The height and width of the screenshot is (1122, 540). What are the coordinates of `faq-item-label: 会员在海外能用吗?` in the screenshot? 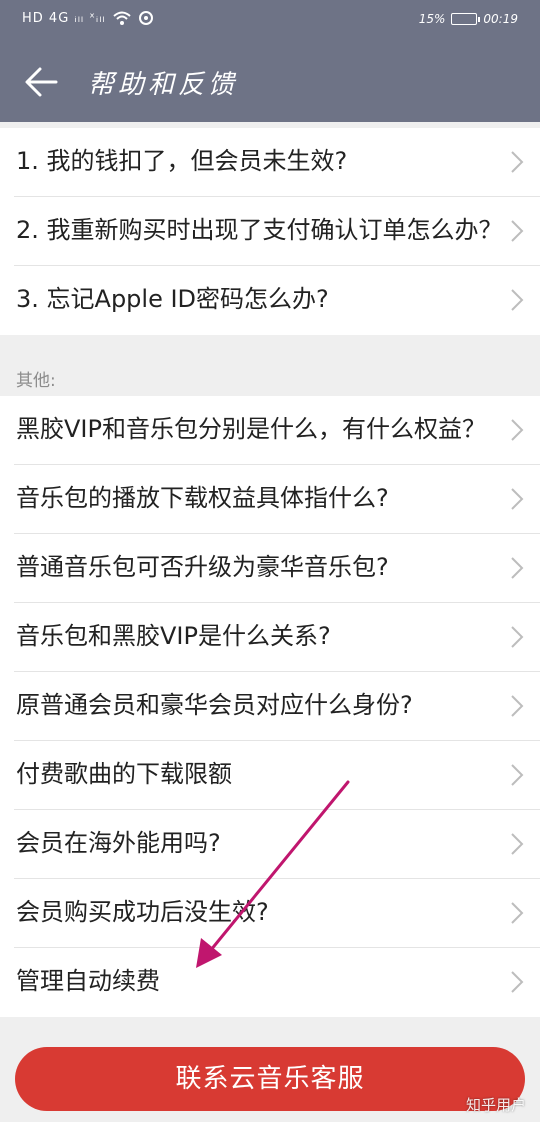 It's located at (118, 843).